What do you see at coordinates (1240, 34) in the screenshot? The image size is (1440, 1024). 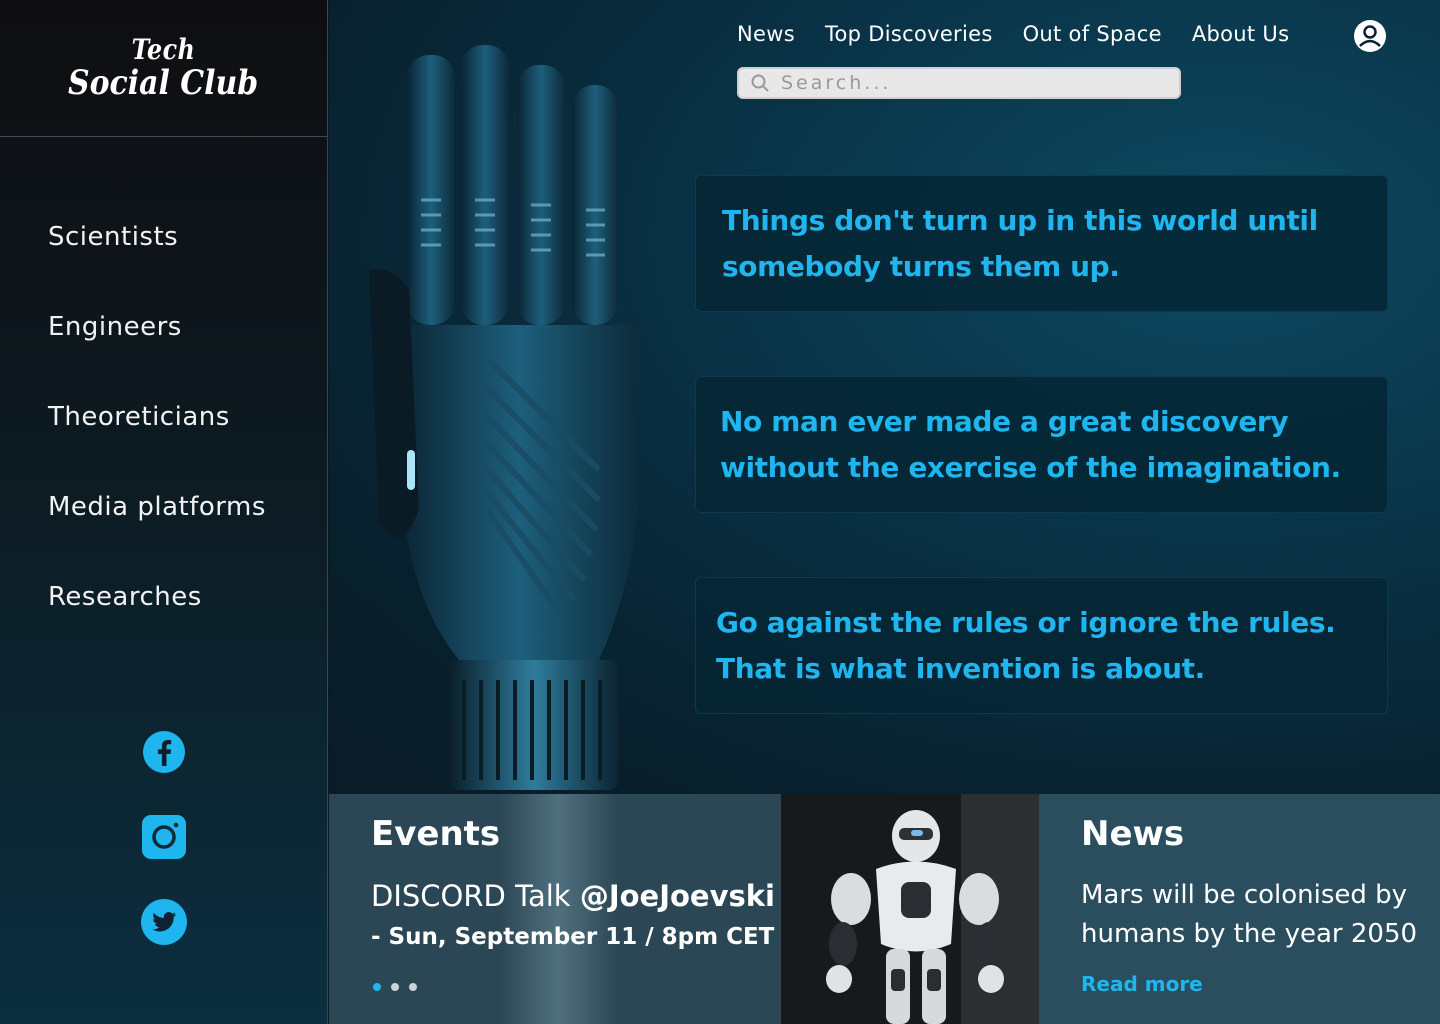 I see `topnav-about-us: About Us` at bounding box center [1240, 34].